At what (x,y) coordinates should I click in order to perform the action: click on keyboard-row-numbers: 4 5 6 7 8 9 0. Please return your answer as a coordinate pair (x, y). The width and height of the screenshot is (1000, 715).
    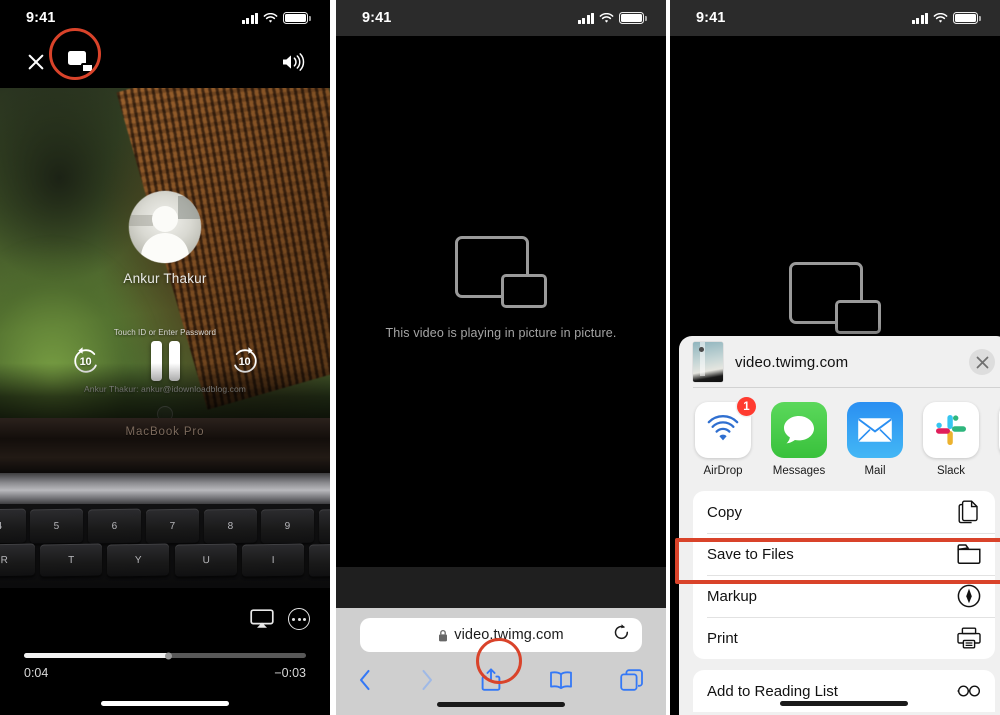
    Looking at the image, I should click on (165, 526).